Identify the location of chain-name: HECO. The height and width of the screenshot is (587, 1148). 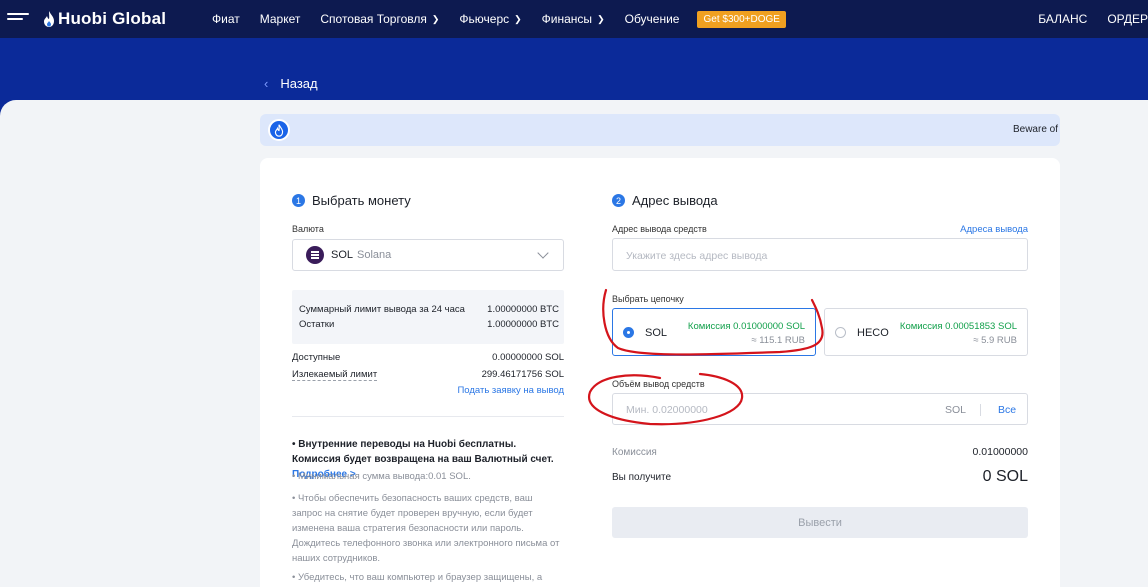
(873, 333).